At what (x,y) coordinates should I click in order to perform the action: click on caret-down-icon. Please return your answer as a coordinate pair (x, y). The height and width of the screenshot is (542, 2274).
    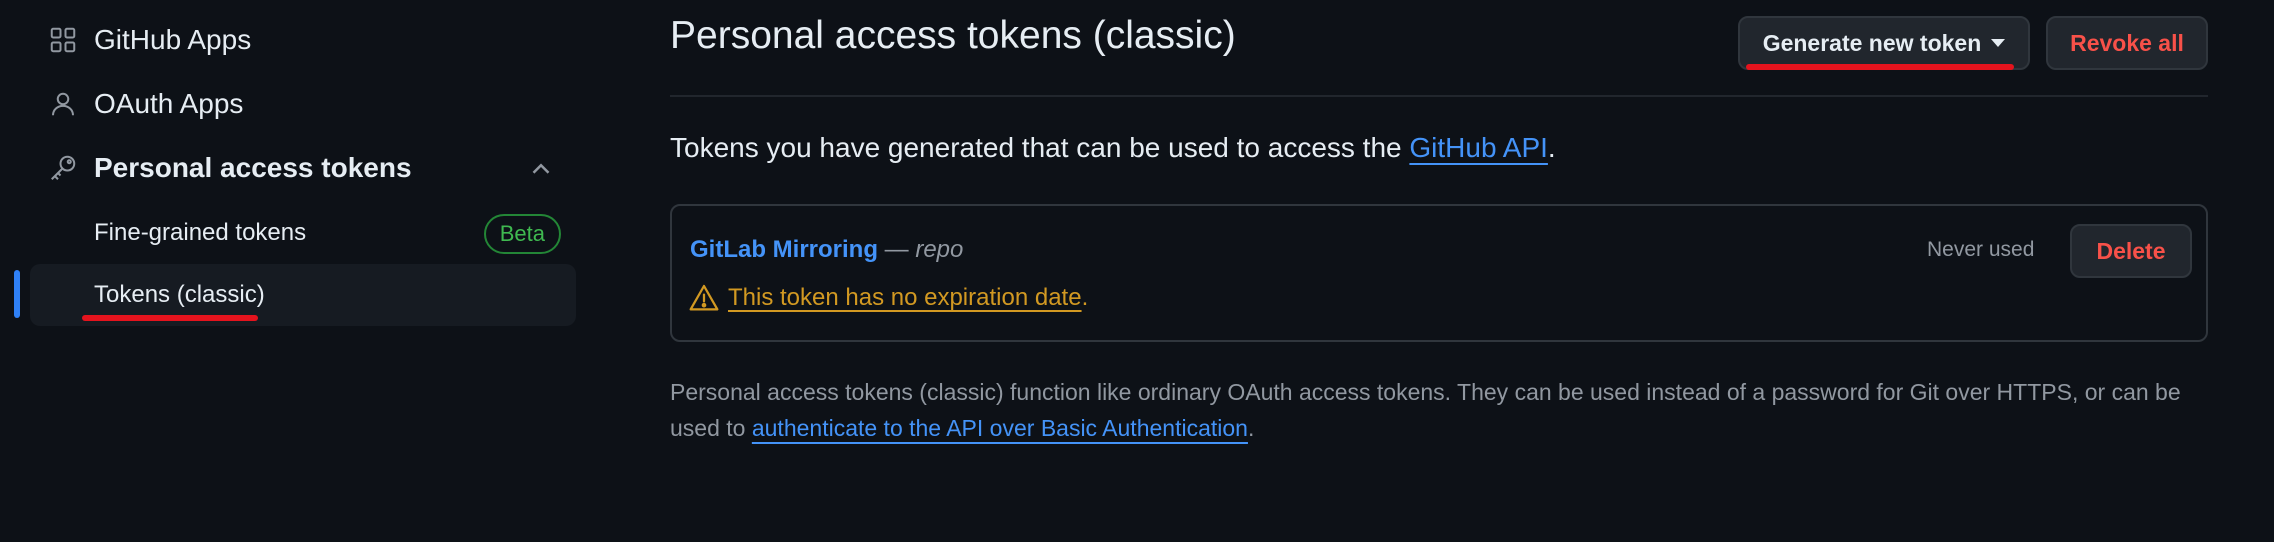
    Looking at the image, I should click on (1998, 43).